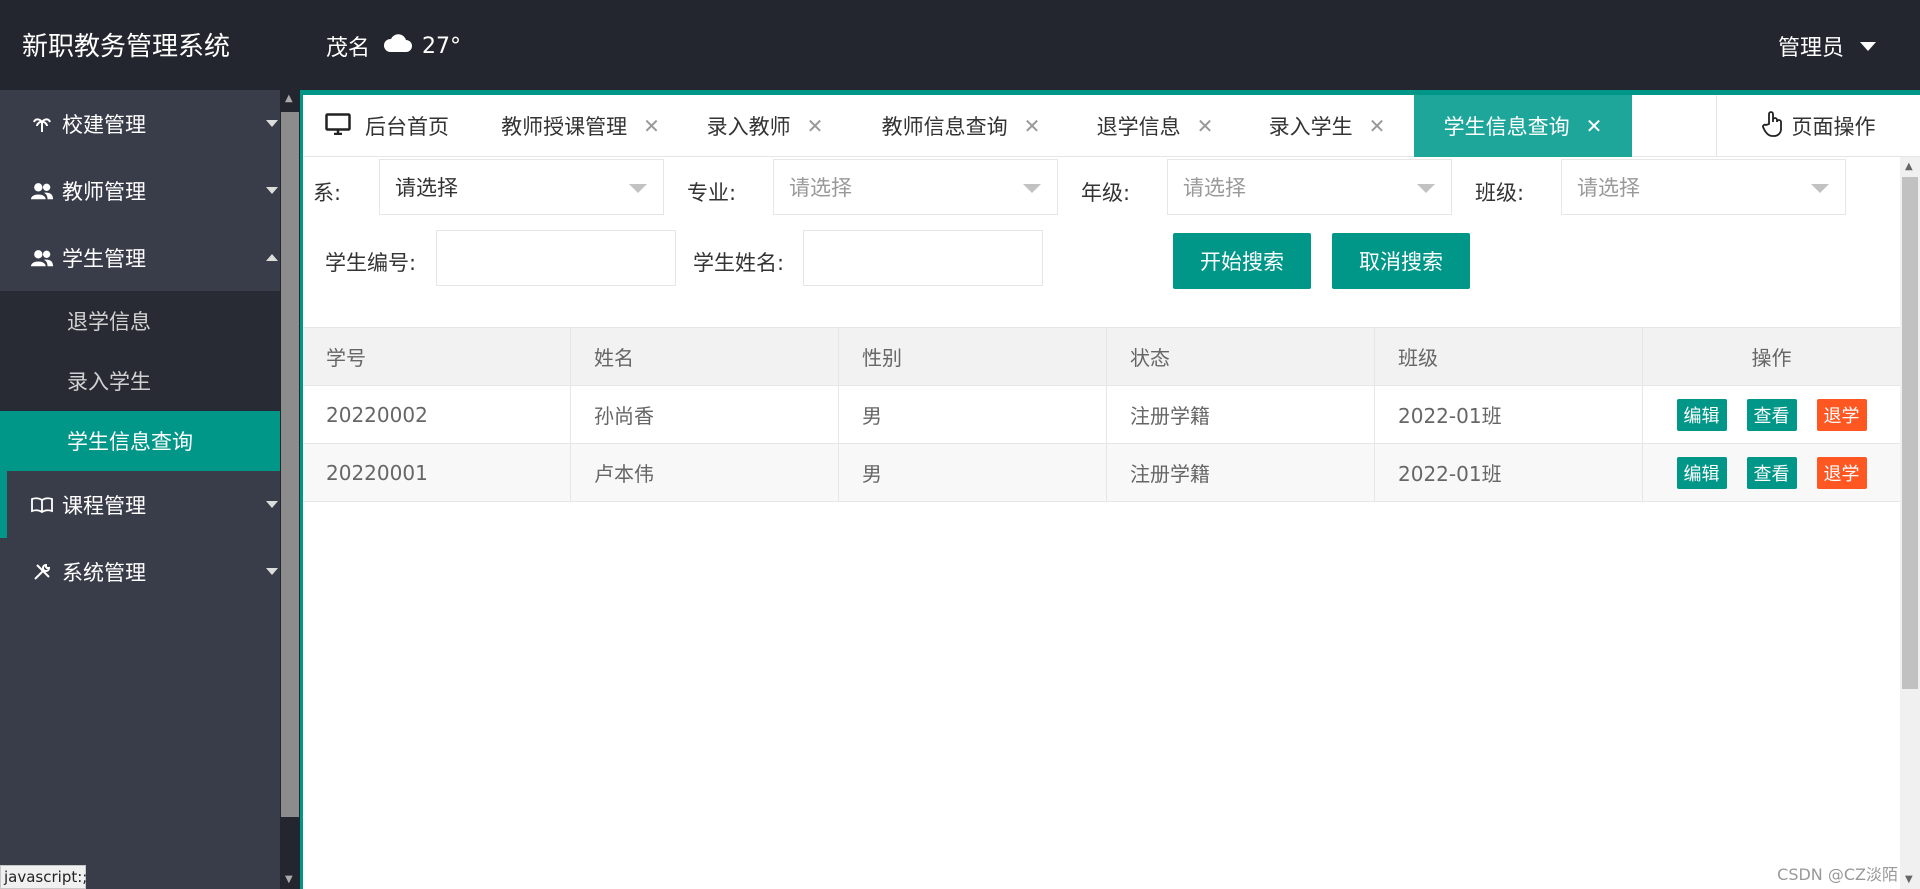 This screenshot has width=1920, height=889. What do you see at coordinates (437, 414) in the screenshot?
I see `cell-id: 20220002` at bounding box center [437, 414].